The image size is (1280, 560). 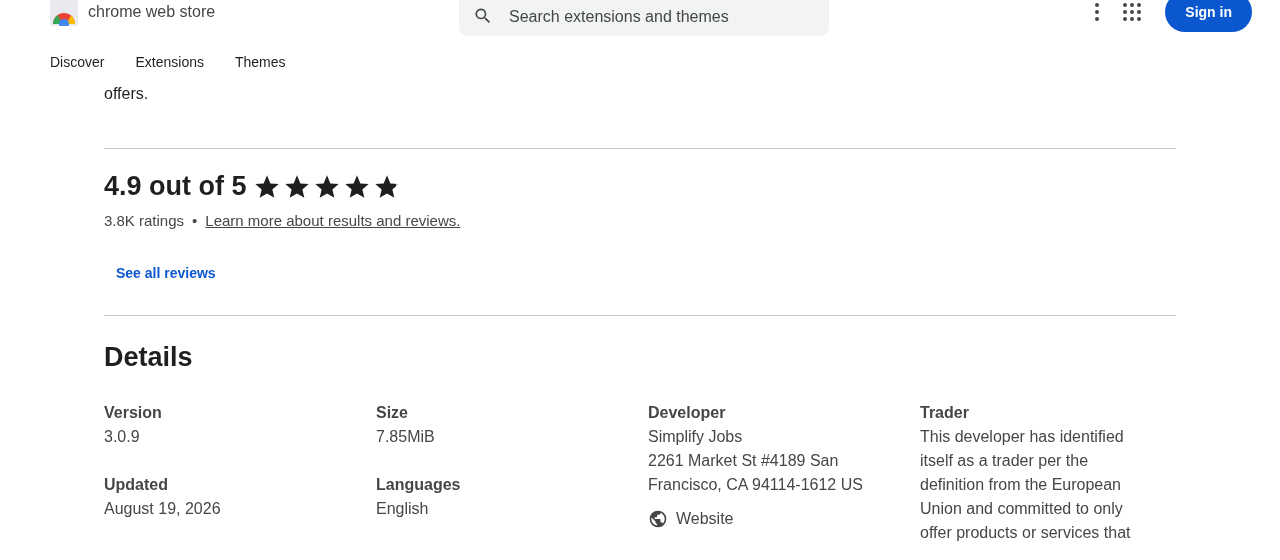 I want to click on detail-value: English, so click(x=403, y=509).